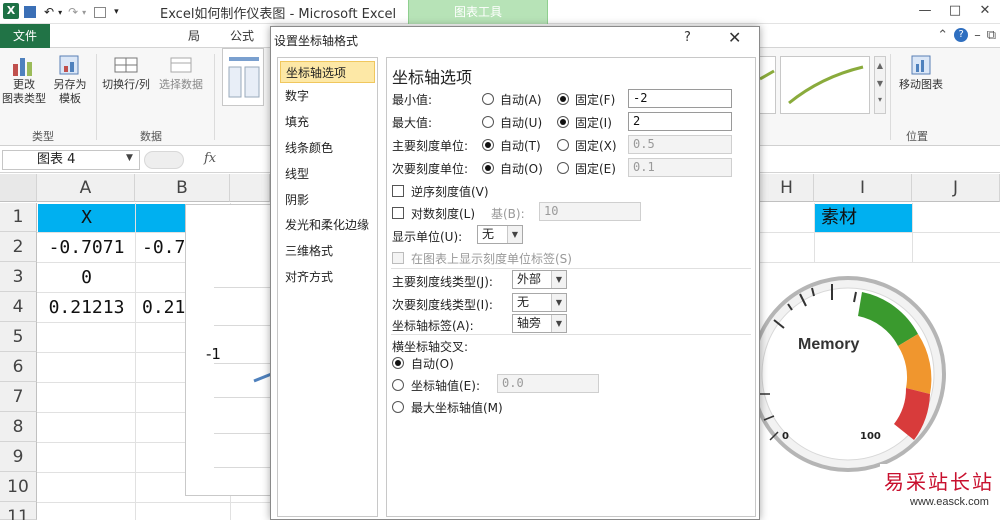  I want to click on ribbon-minimize-icon: ⌃, so click(942, 35).